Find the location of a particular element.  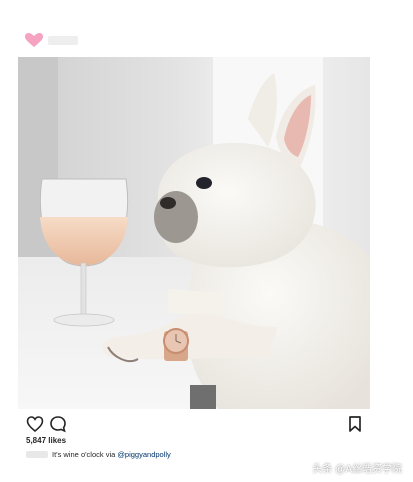

caption-text: It's wine o'clock via is located at coordinates (84, 454).